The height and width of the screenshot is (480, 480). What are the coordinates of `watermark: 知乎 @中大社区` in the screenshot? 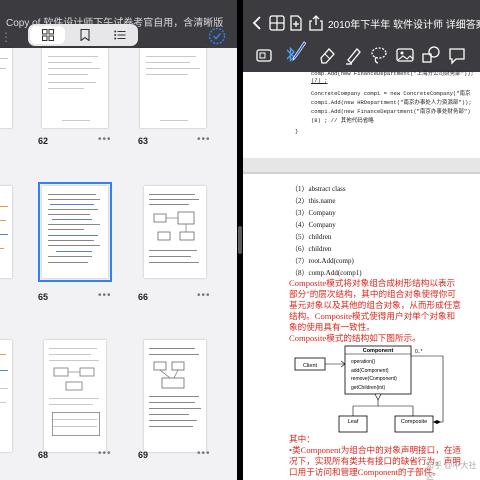 It's located at (451, 470).